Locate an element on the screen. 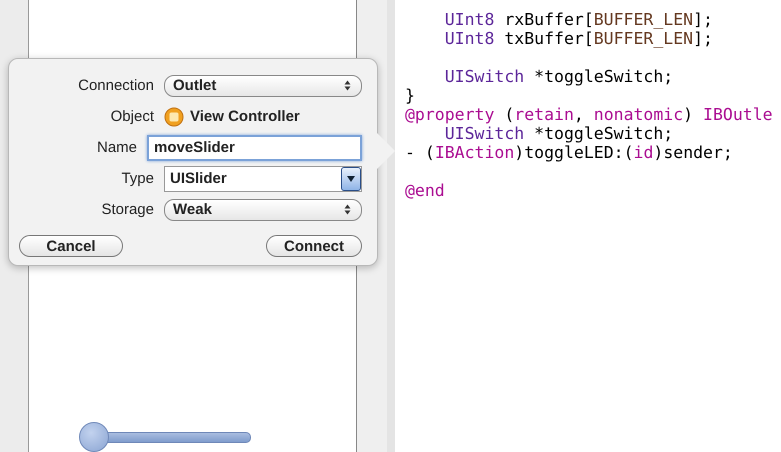  name-field: moveSlider is located at coordinates (254, 147).